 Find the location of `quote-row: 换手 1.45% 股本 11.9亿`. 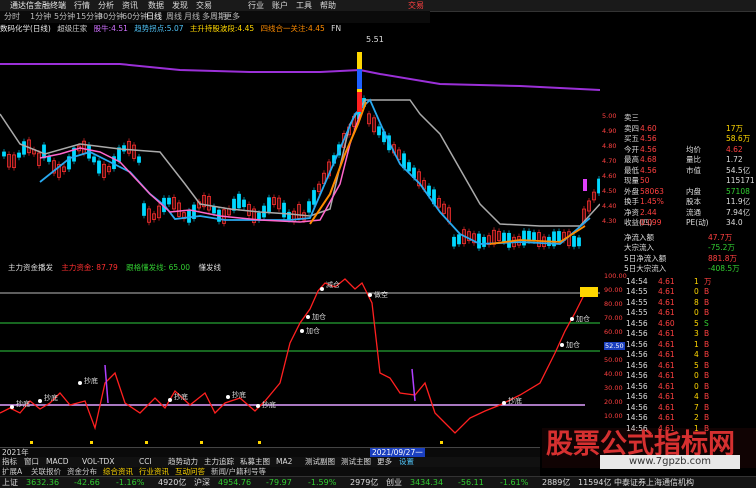

quote-row: 换手 1.45% 股本 11.9亿 is located at coordinates (678, 201).